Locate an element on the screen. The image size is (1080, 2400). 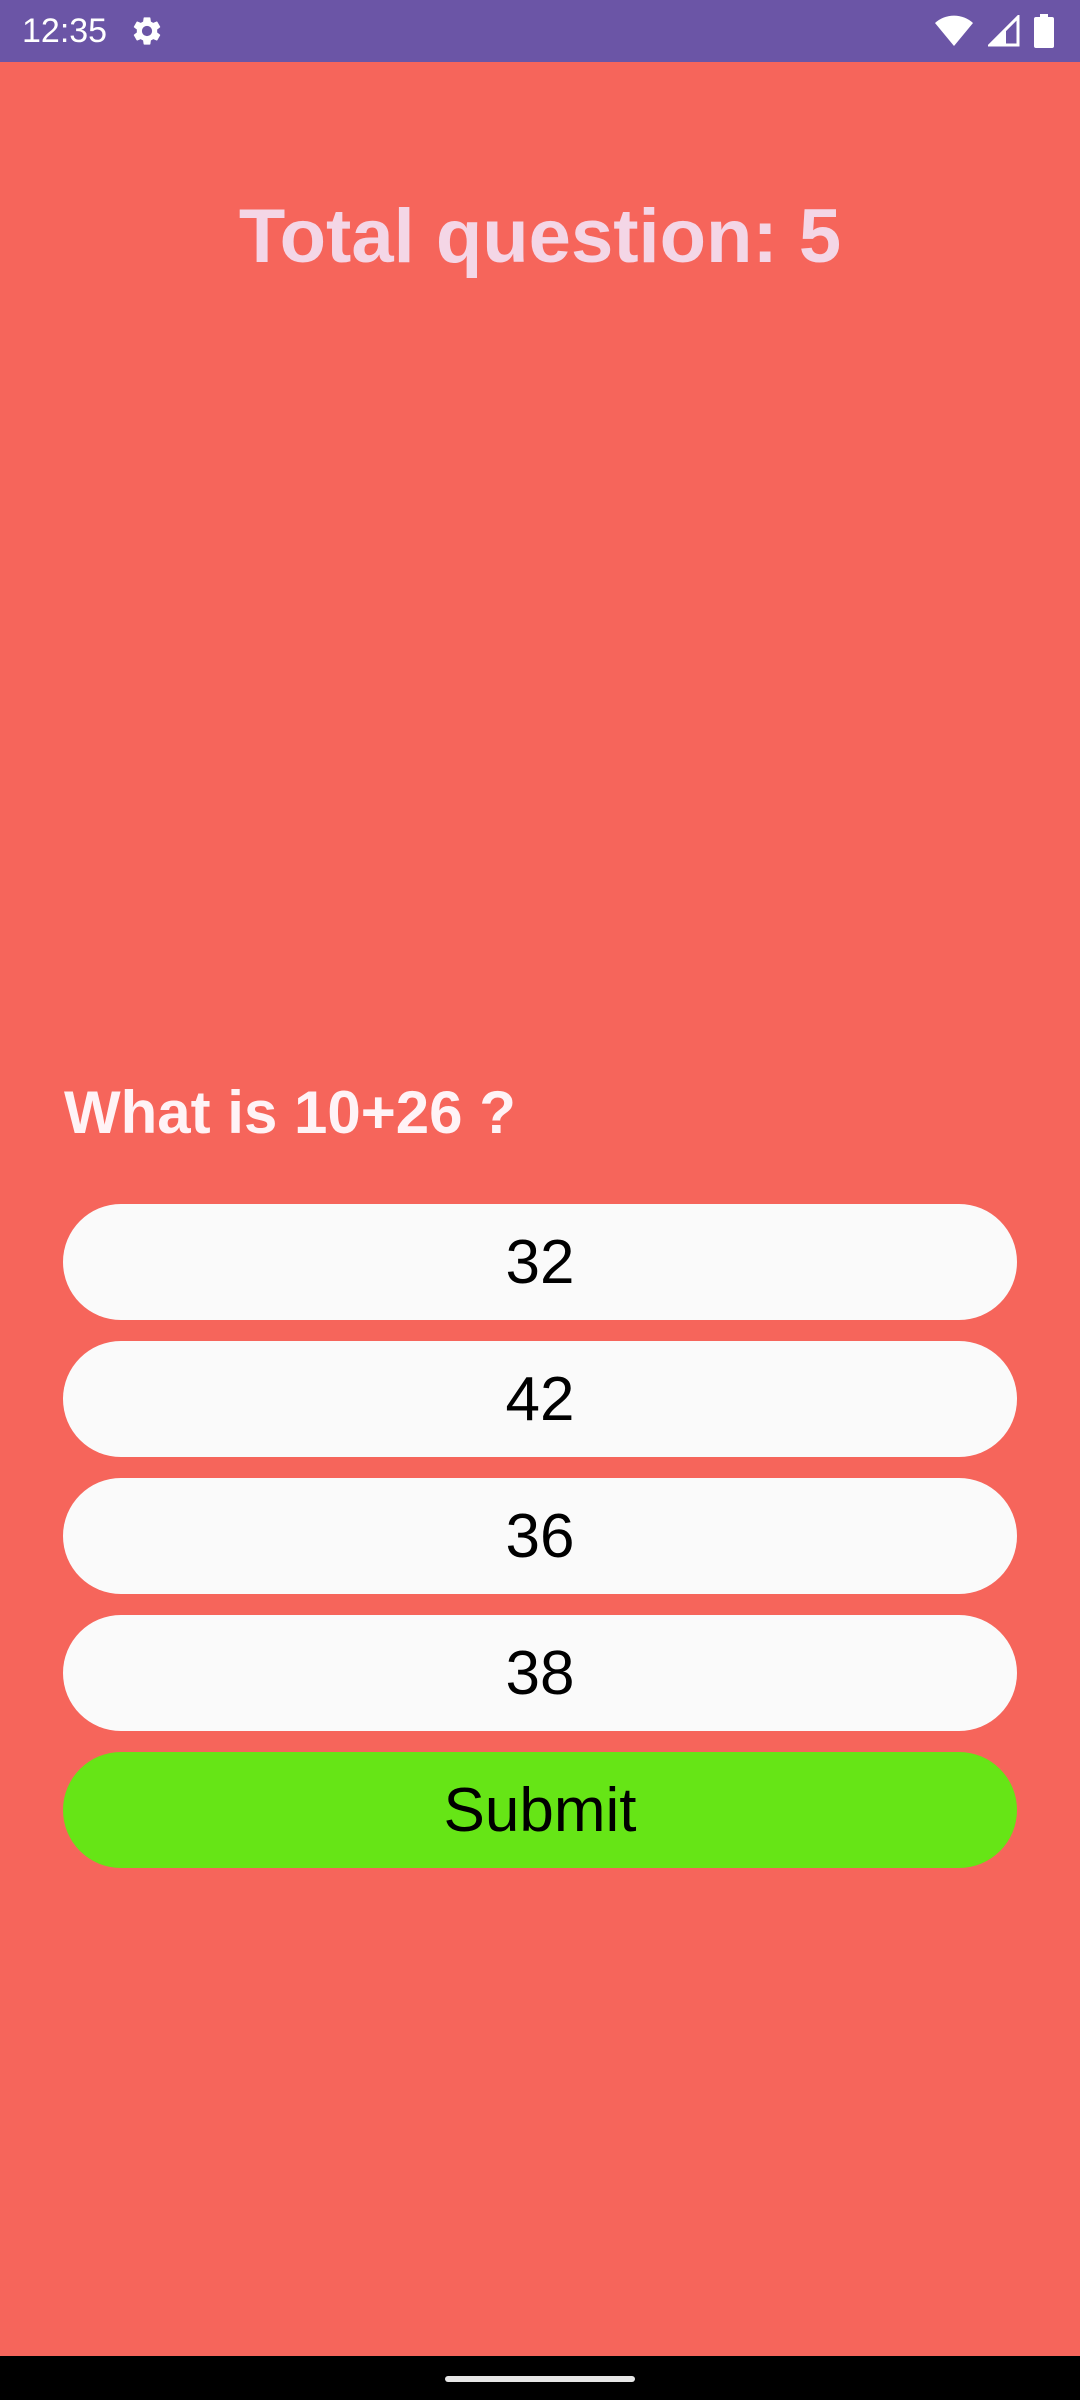
cell-signal-icon is located at coordinates (1004, 31).